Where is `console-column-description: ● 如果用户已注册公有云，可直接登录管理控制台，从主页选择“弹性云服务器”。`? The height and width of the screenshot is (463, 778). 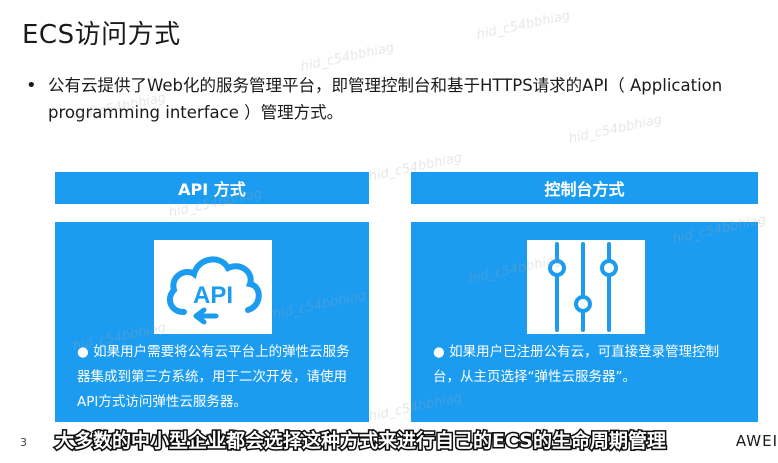
console-column-description: ● 如果用户已注册公有云，可直接登录管理控制台，从主页选择“弹性云服务器”。 is located at coordinates (576, 364).